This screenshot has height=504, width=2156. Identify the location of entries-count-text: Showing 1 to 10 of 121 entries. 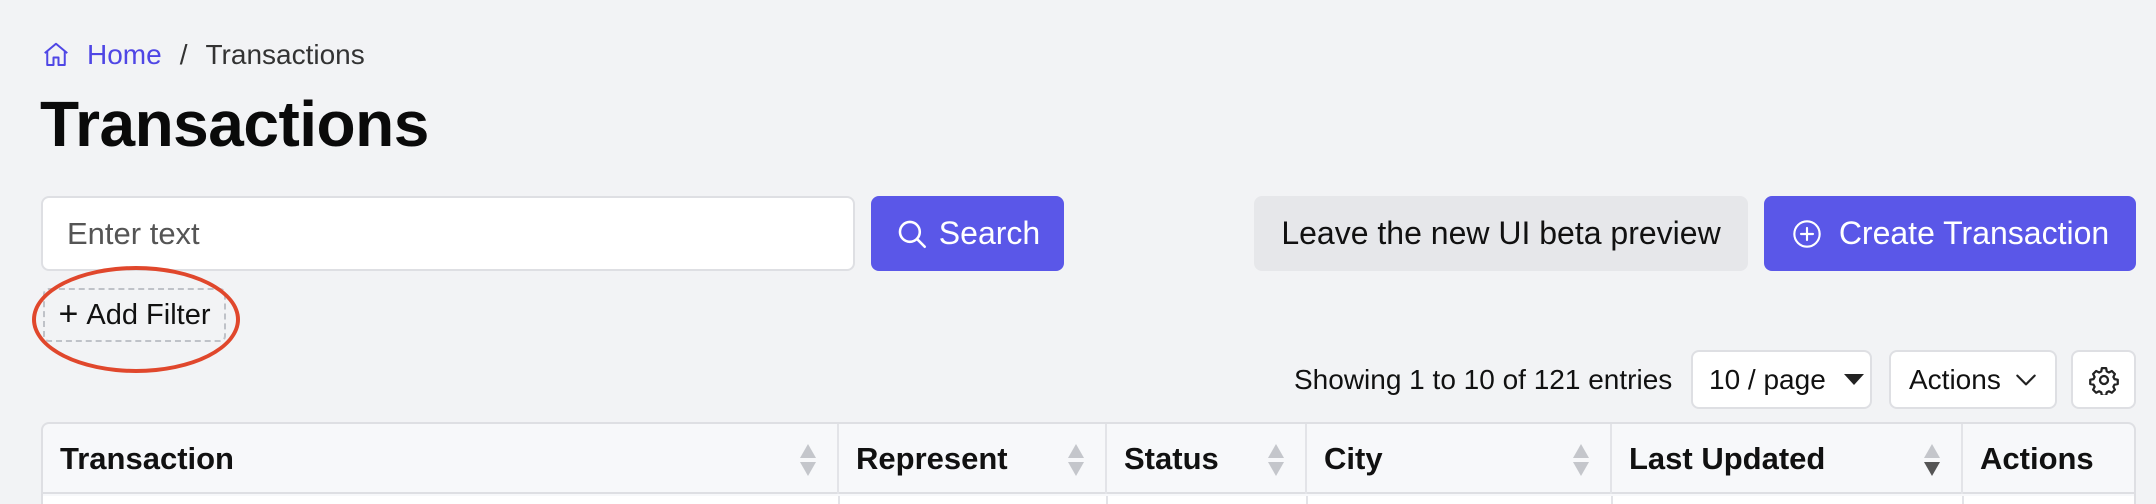
(1483, 379).